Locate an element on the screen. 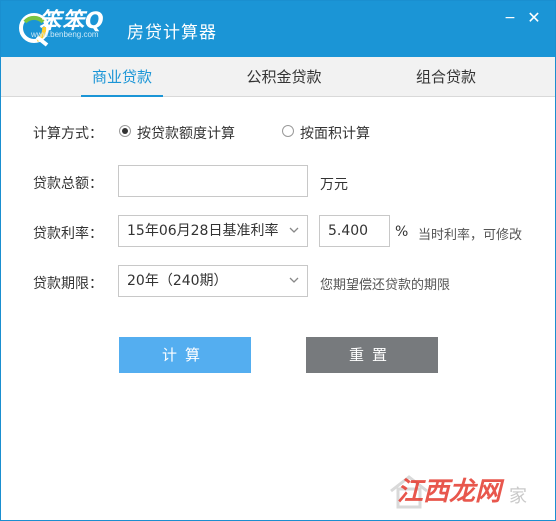 The image size is (556, 521). radio-by-amount is located at coordinates (125, 131).